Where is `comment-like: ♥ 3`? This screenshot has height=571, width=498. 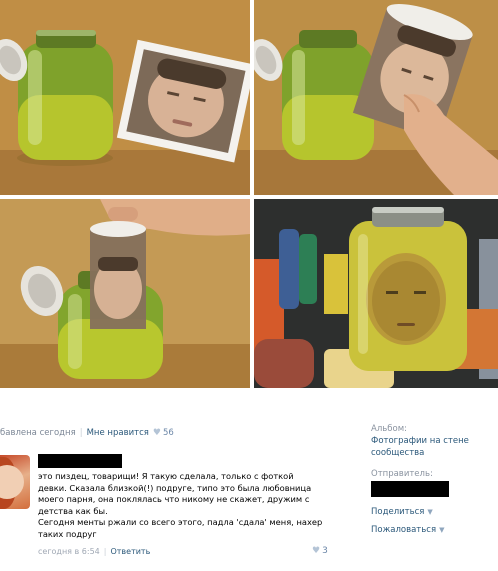
comment-like: ♥ 3 is located at coordinates (320, 551).